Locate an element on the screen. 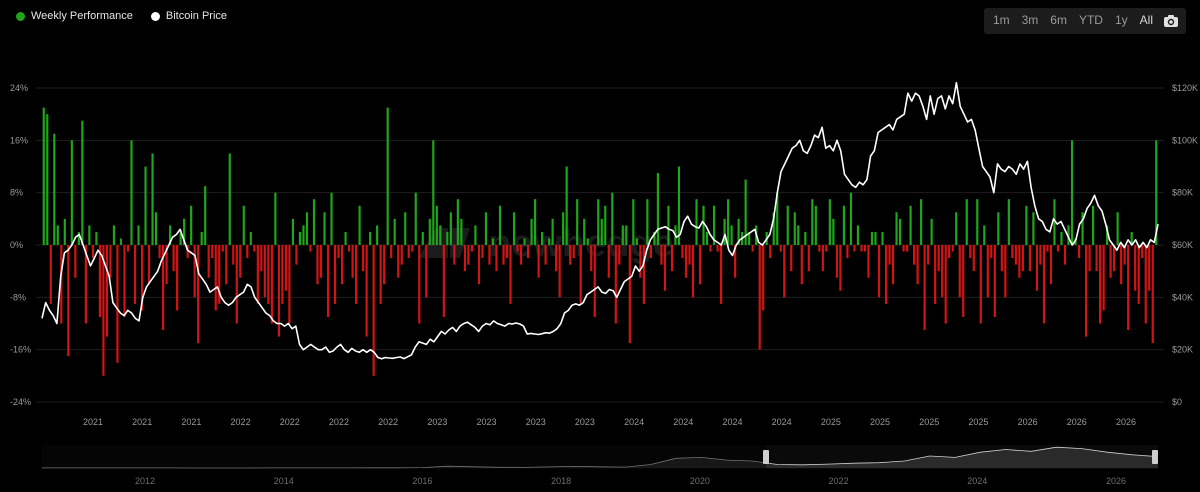  navigator-right-handle is located at coordinates (1155, 457).